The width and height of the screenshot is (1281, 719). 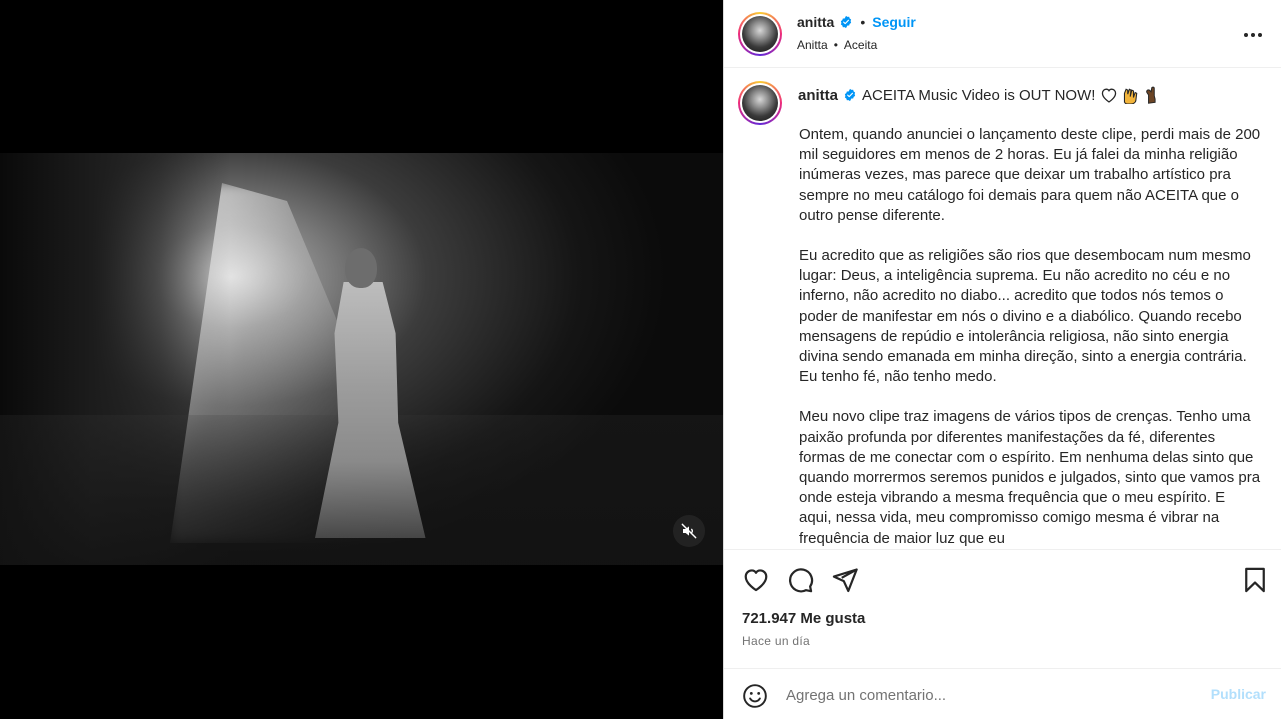 What do you see at coordinates (1151, 95) in the screenshot?
I see `pinched-hand-icon` at bounding box center [1151, 95].